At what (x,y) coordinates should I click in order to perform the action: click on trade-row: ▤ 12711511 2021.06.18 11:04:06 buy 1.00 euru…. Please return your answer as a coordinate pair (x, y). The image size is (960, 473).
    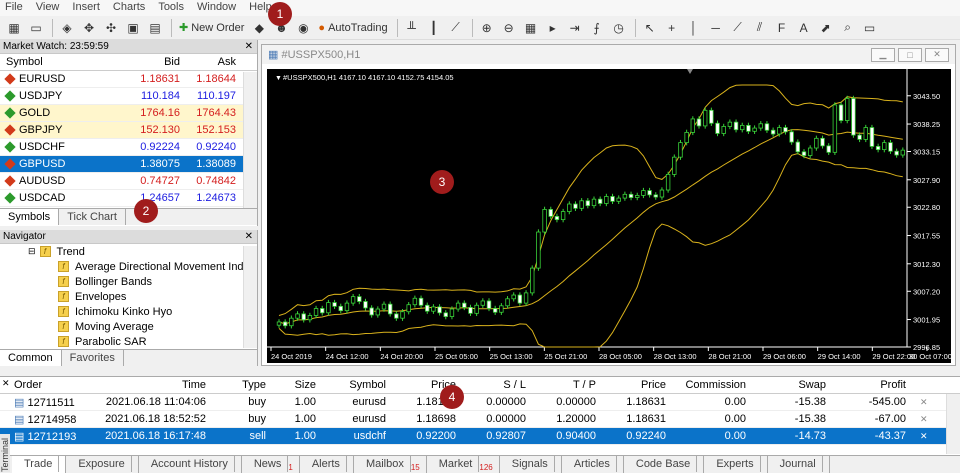
    Looking at the image, I should click on (480, 402).